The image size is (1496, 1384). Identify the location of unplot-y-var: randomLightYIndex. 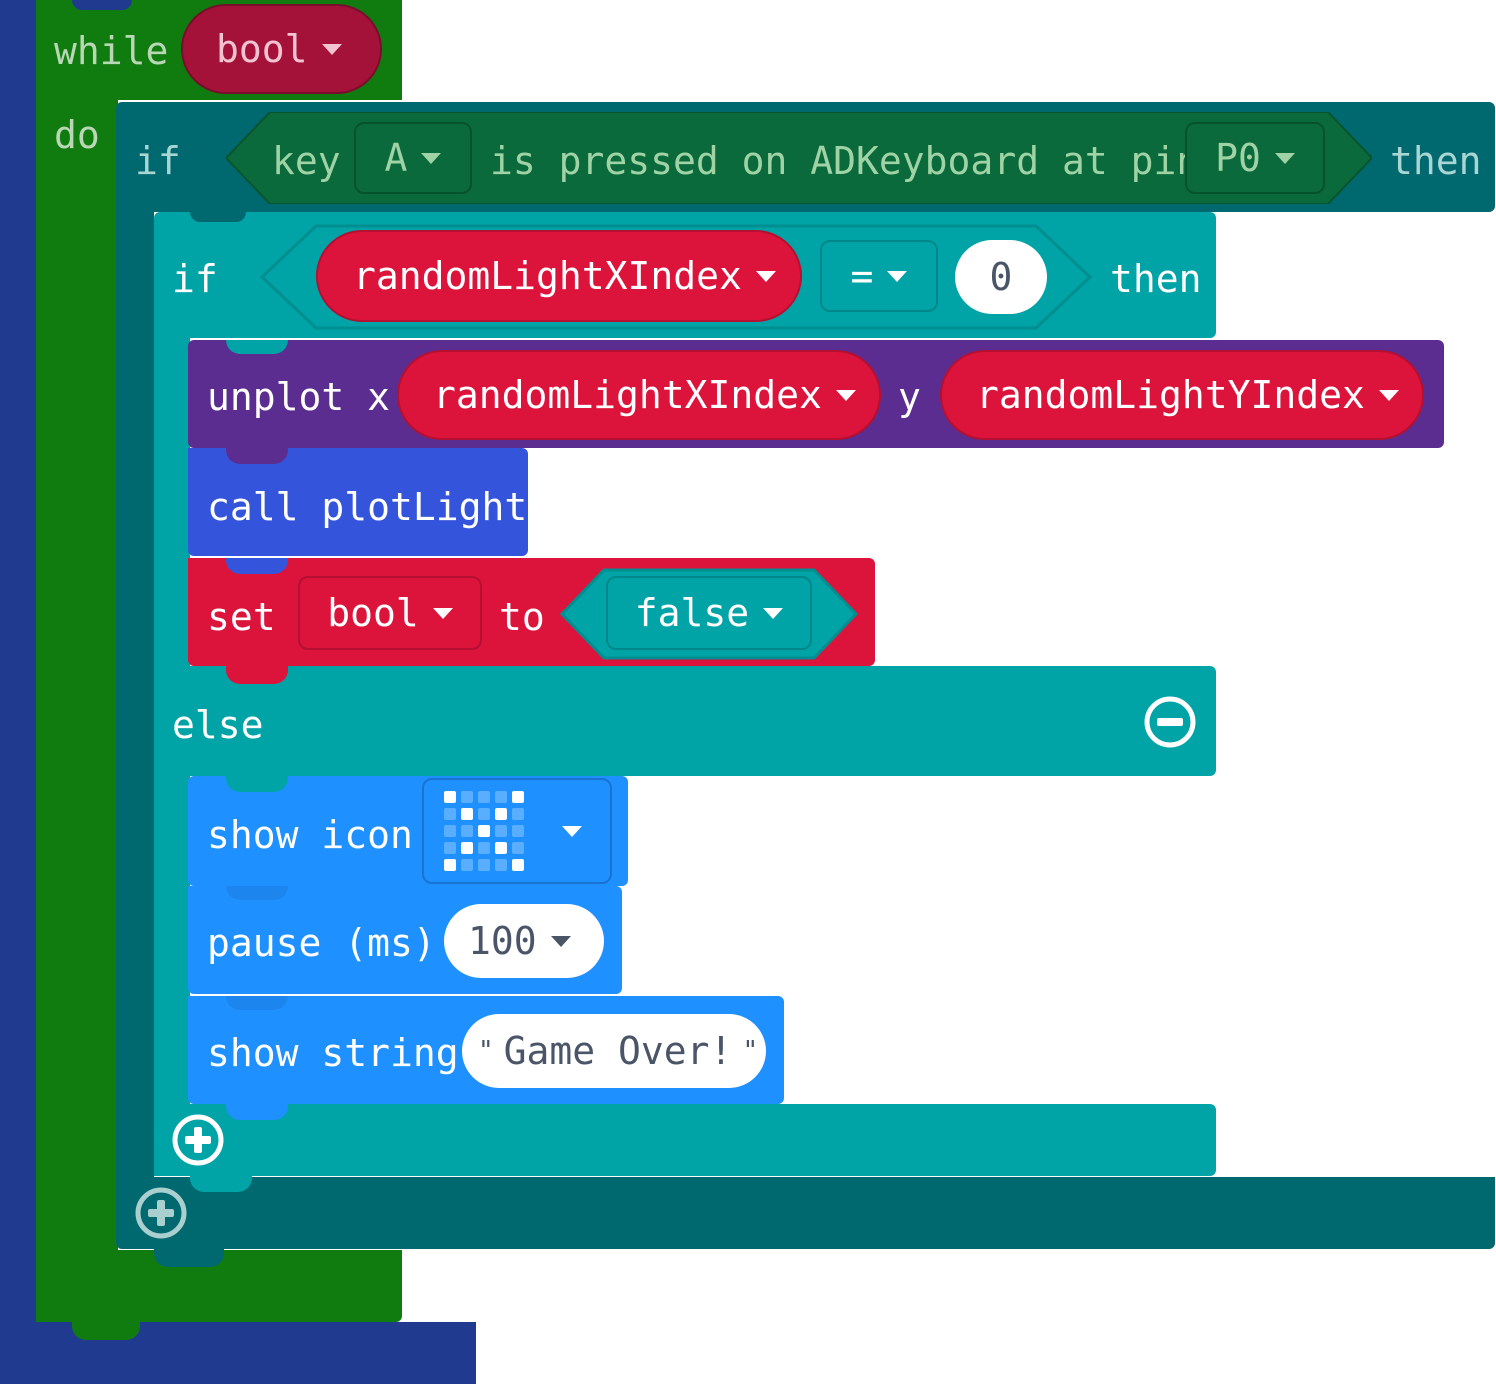
(1182, 395).